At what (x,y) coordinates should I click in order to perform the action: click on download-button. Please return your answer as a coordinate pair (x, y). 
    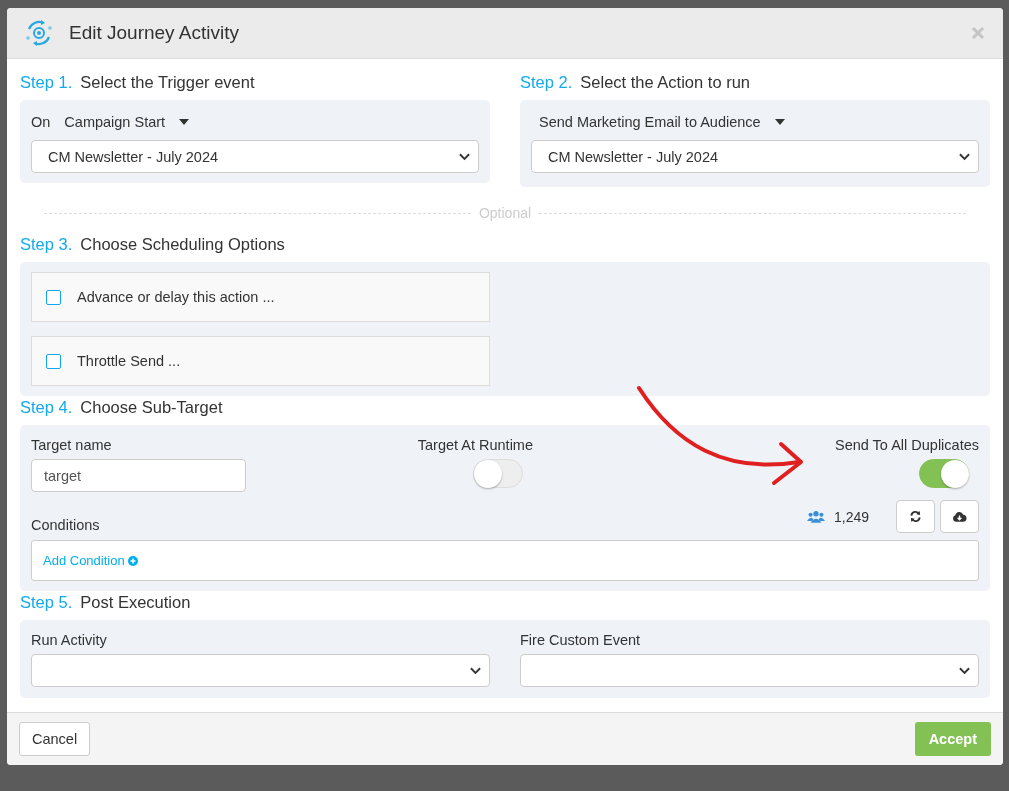
    Looking at the image, I should click on (959, 516).